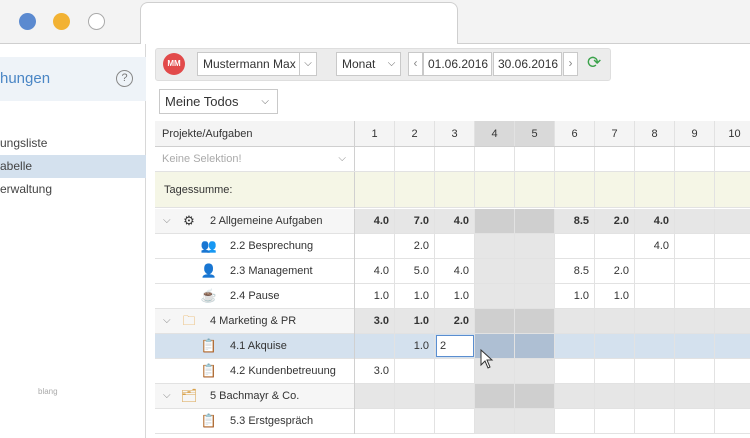  Describe the element at coordinates (257, 64) in the screenshot. I see `user-select: Mustermann Max ⌵` at that location.